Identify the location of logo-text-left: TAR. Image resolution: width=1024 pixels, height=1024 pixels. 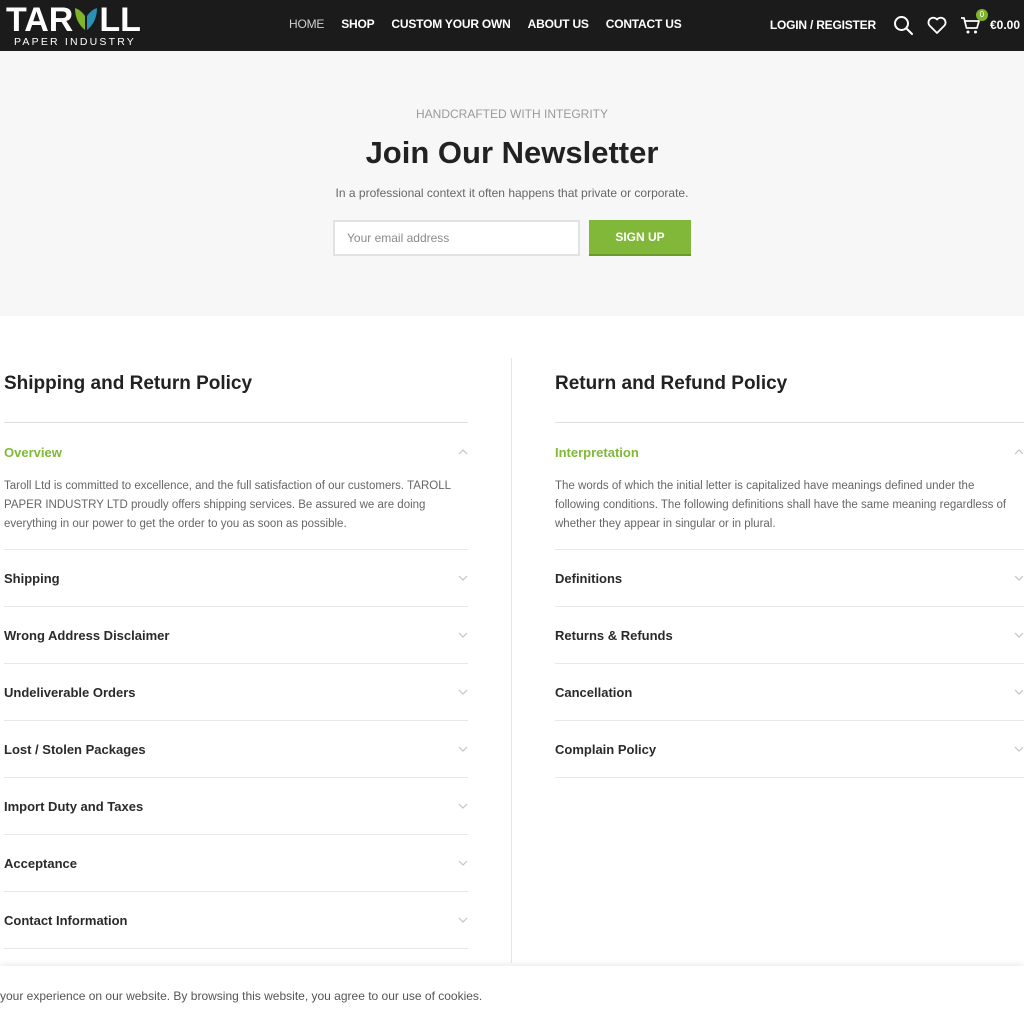
(40, 20).